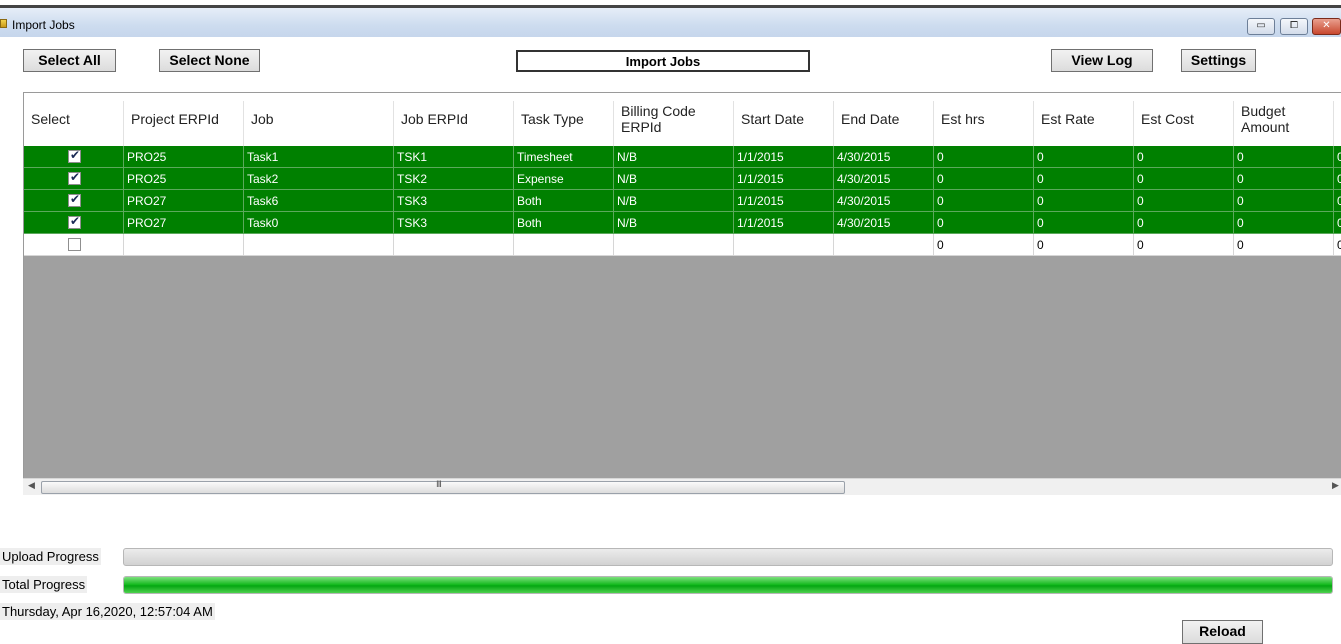  Describe the element at coordinates (773, 119) in the screenshot. I see `column-header-label: Start Date` at that location.